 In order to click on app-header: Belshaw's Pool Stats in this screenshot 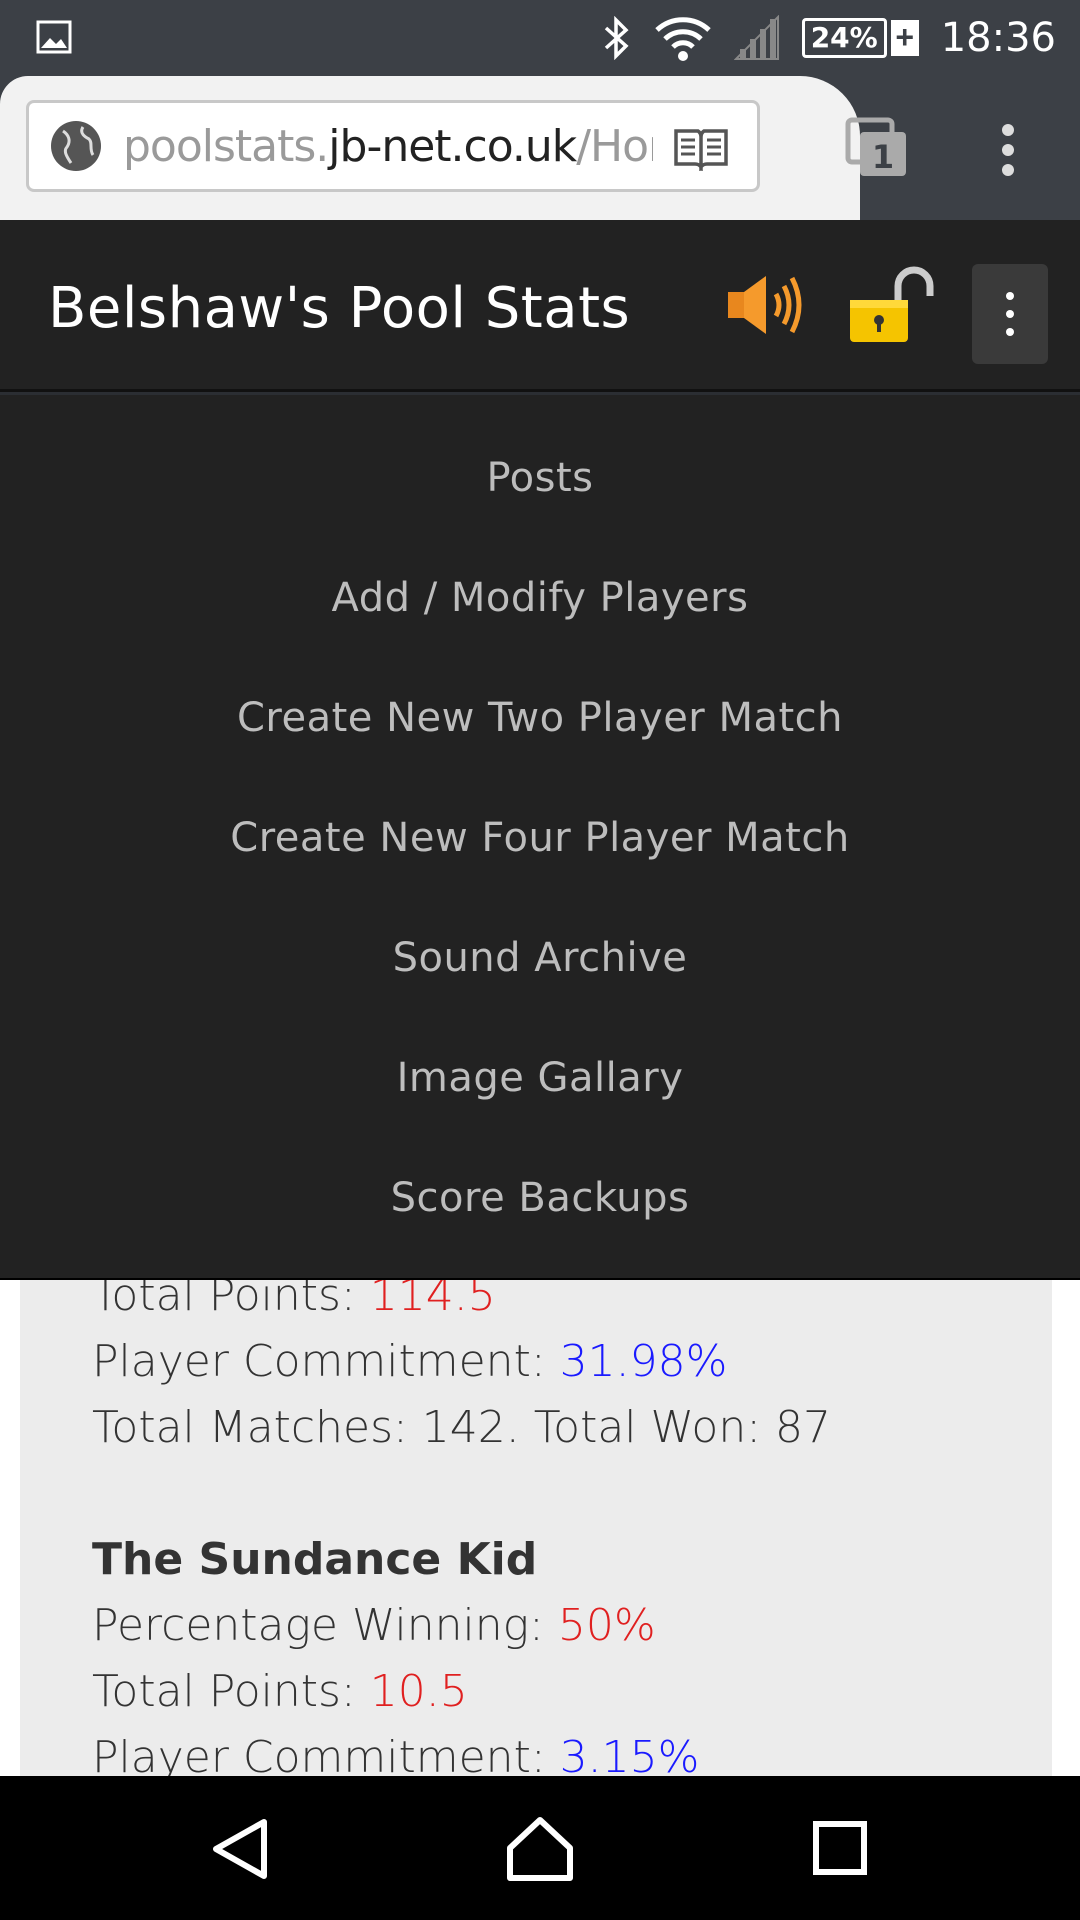, I will do `click(540, 306)`.